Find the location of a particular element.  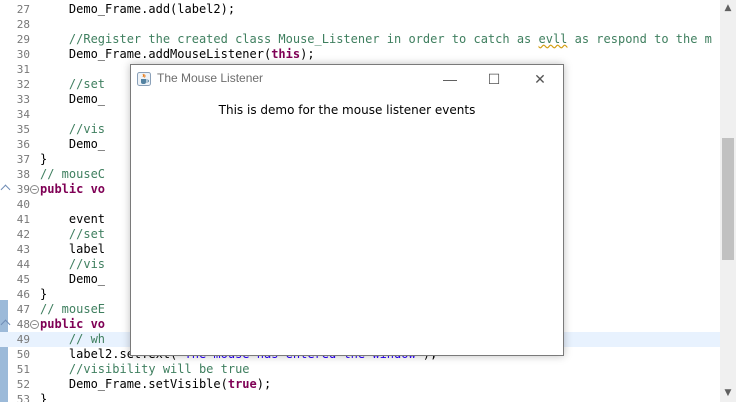

line-number: 48 is located at coordinates (23, 324).